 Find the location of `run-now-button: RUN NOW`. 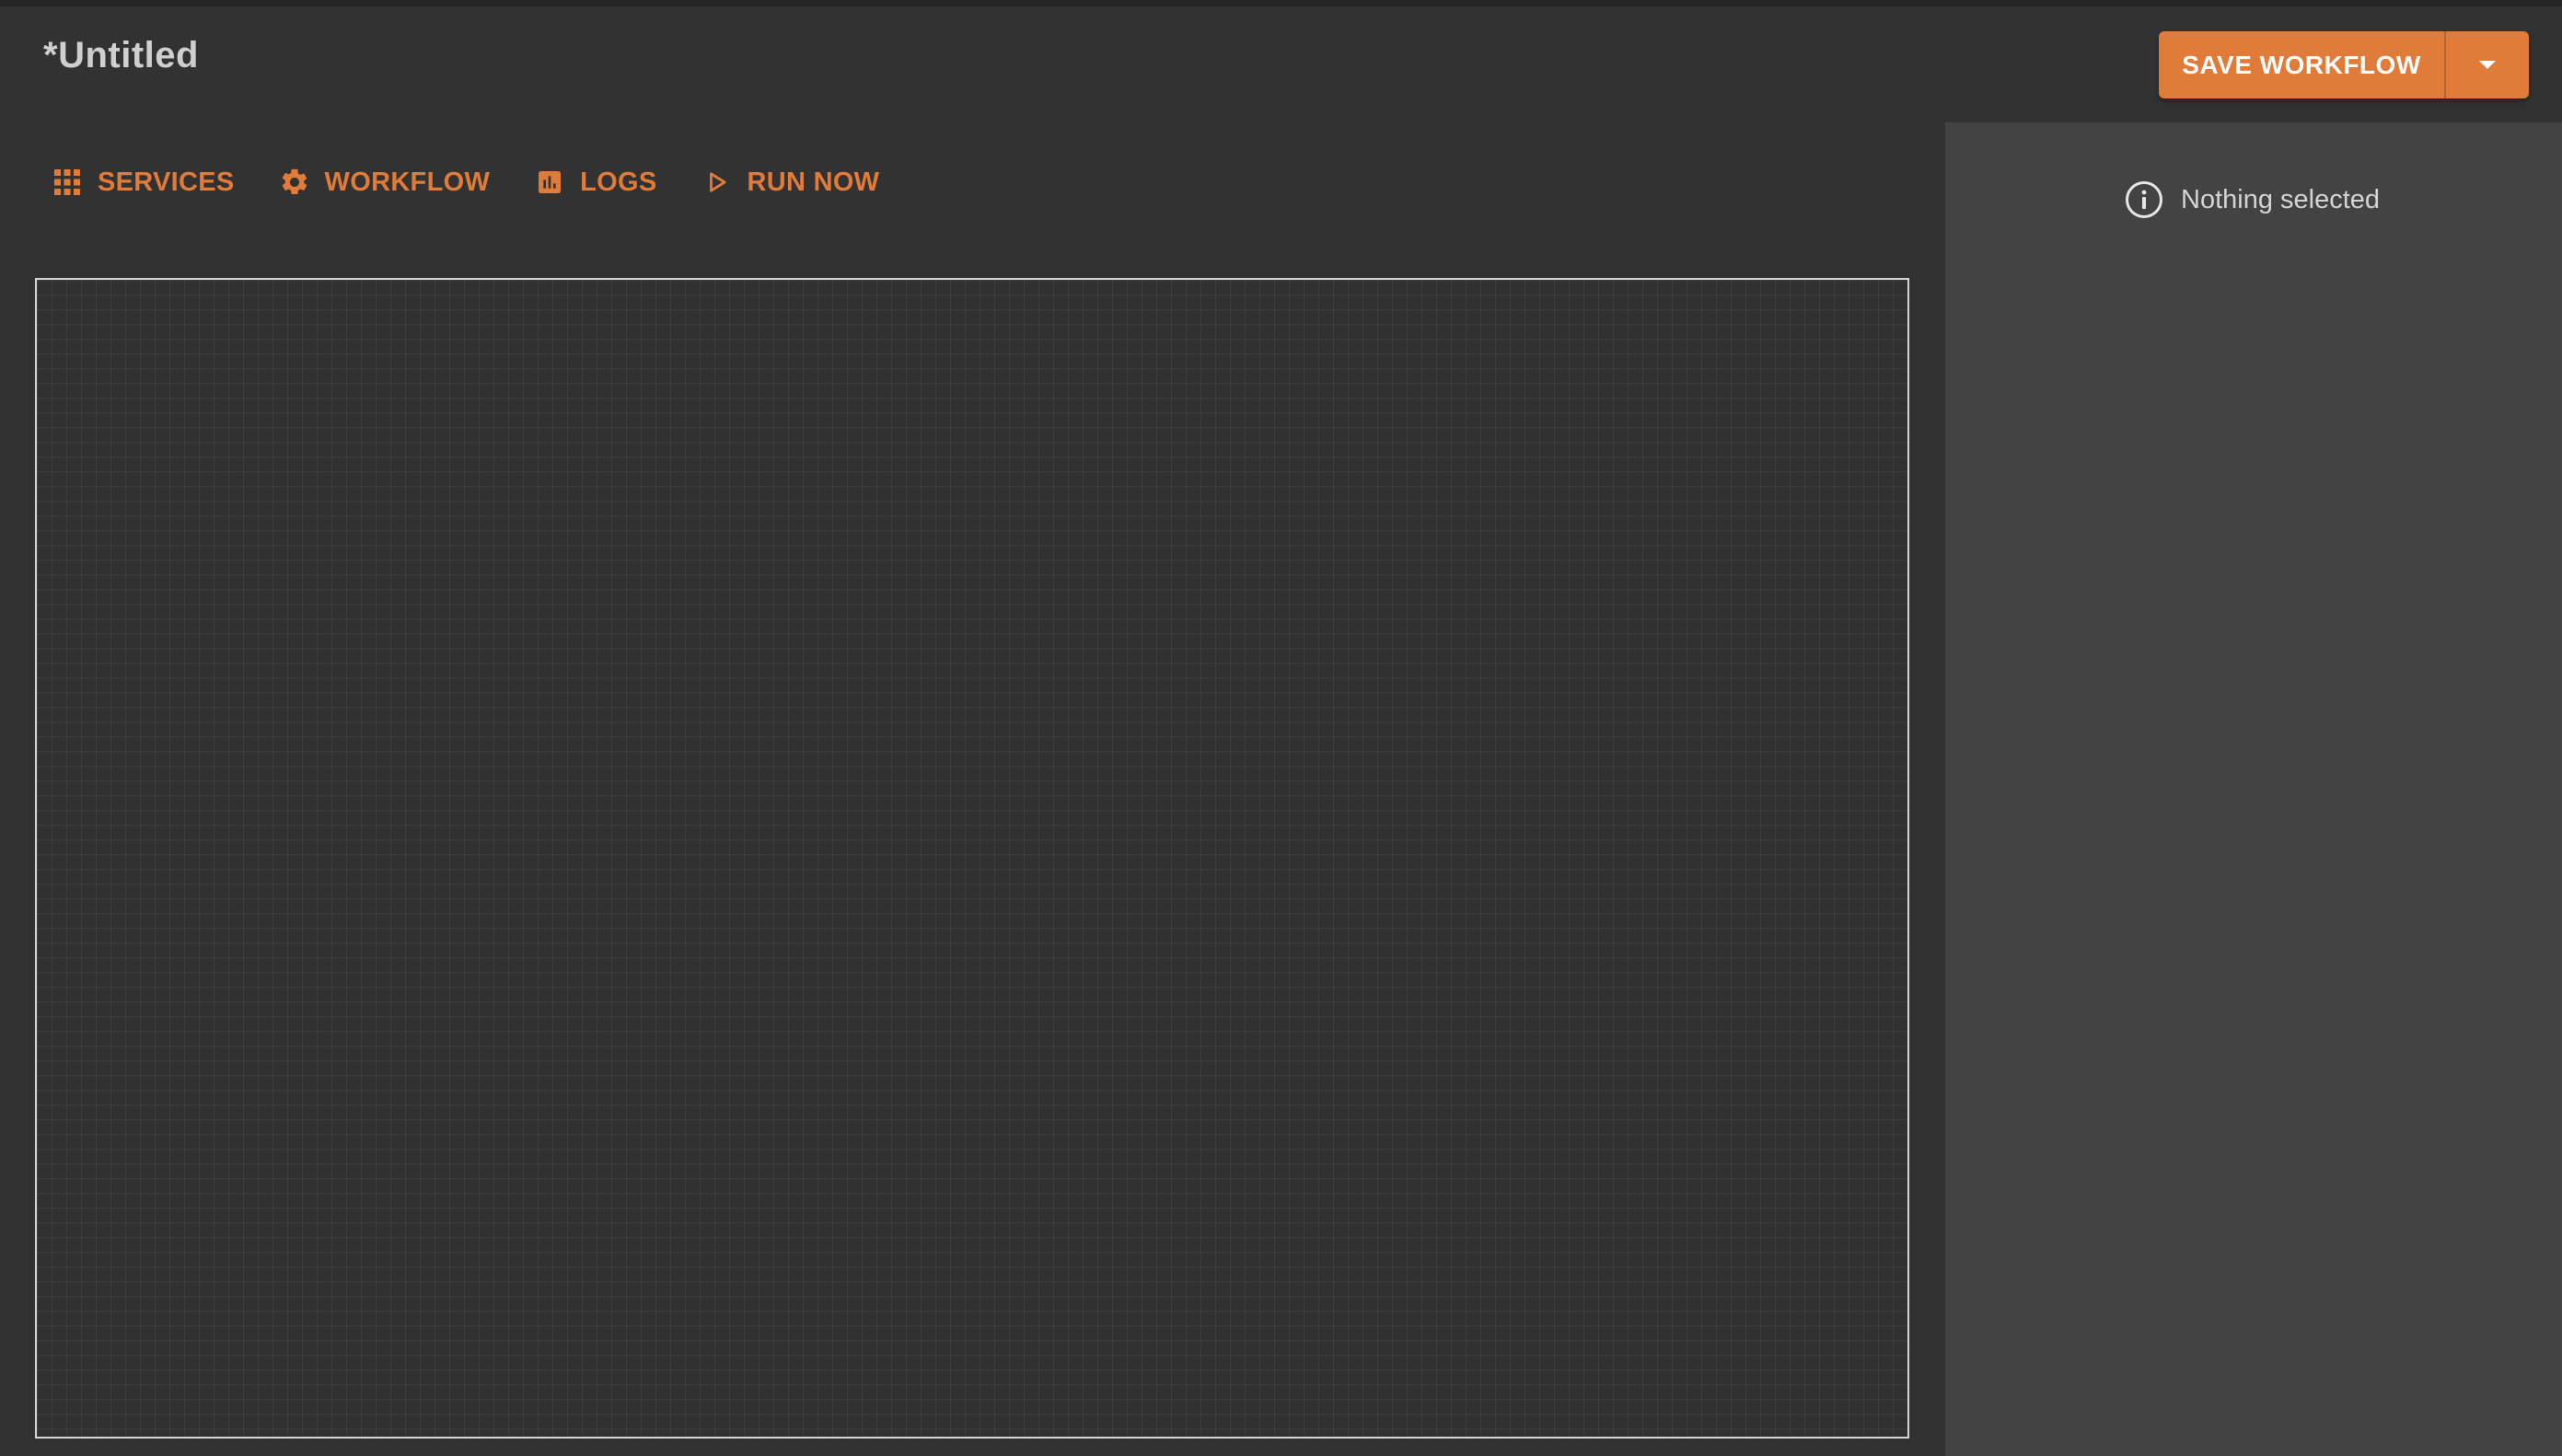

run-now-button: RUN NOW is located at coordinates (790, 182).